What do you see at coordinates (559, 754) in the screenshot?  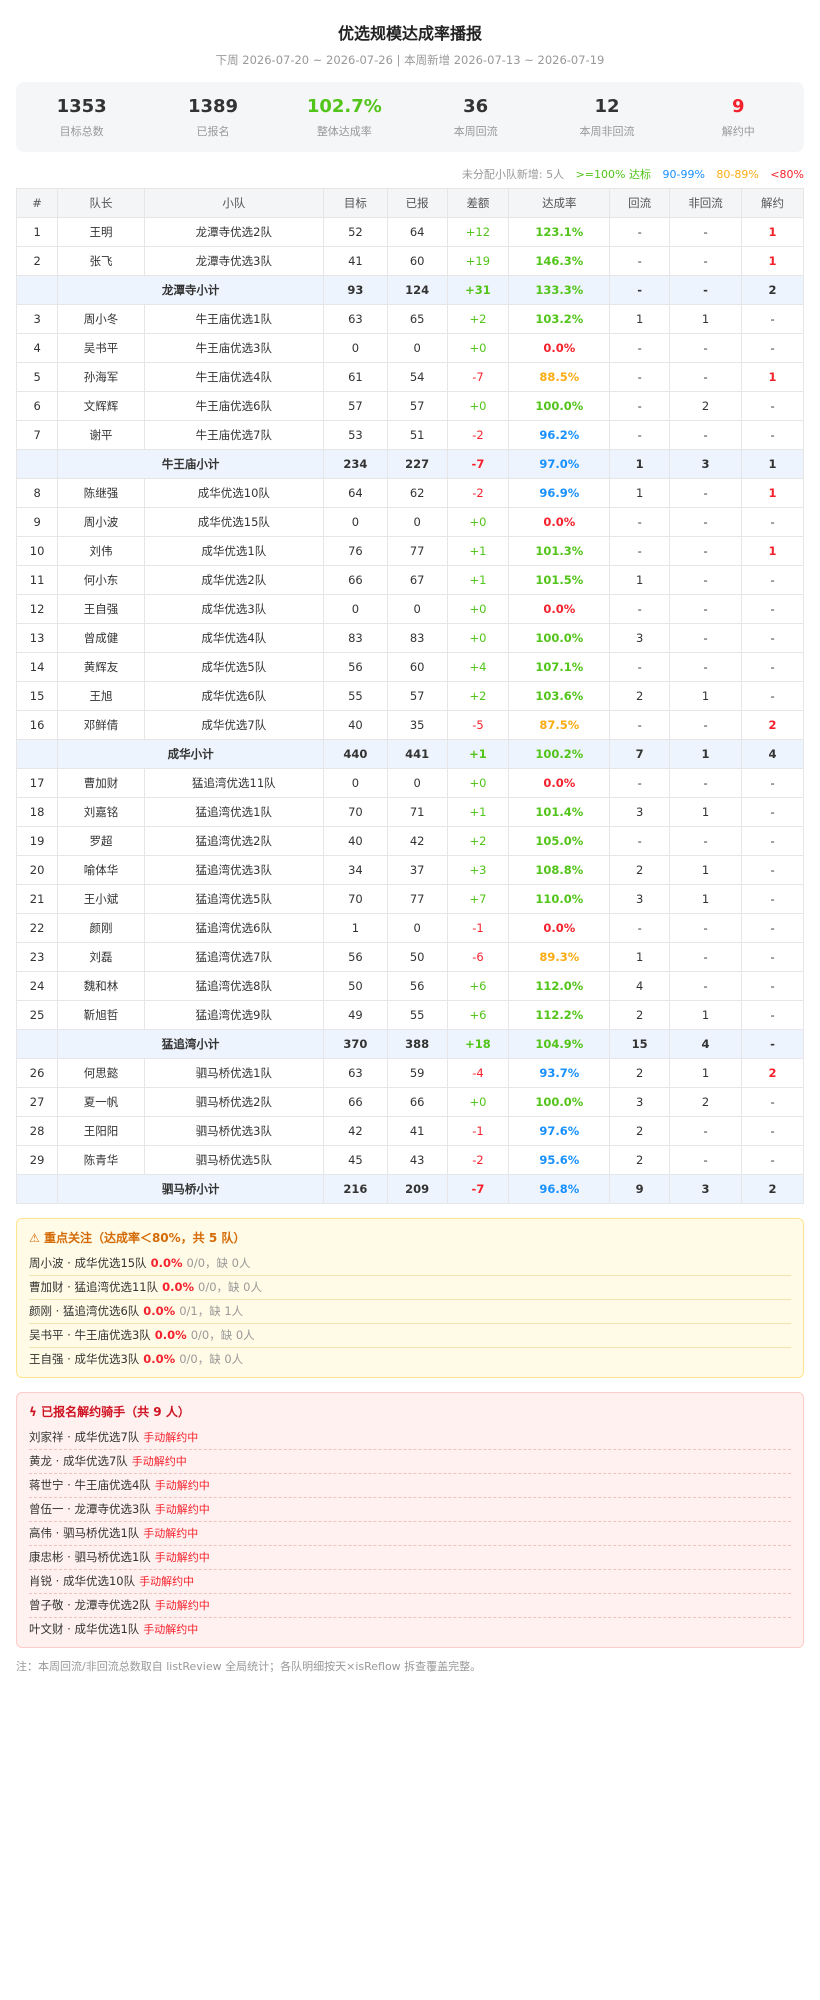 I see `cell-rate: 100.2%` at bounding box center [559, 754].